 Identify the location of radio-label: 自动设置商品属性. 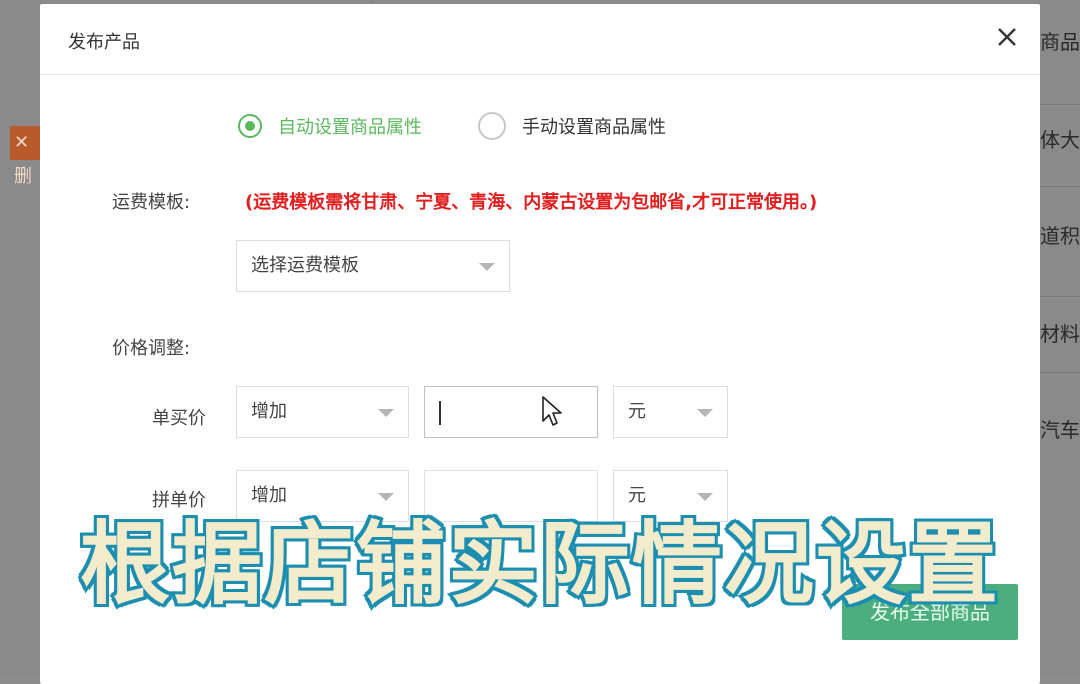
(350, 127).